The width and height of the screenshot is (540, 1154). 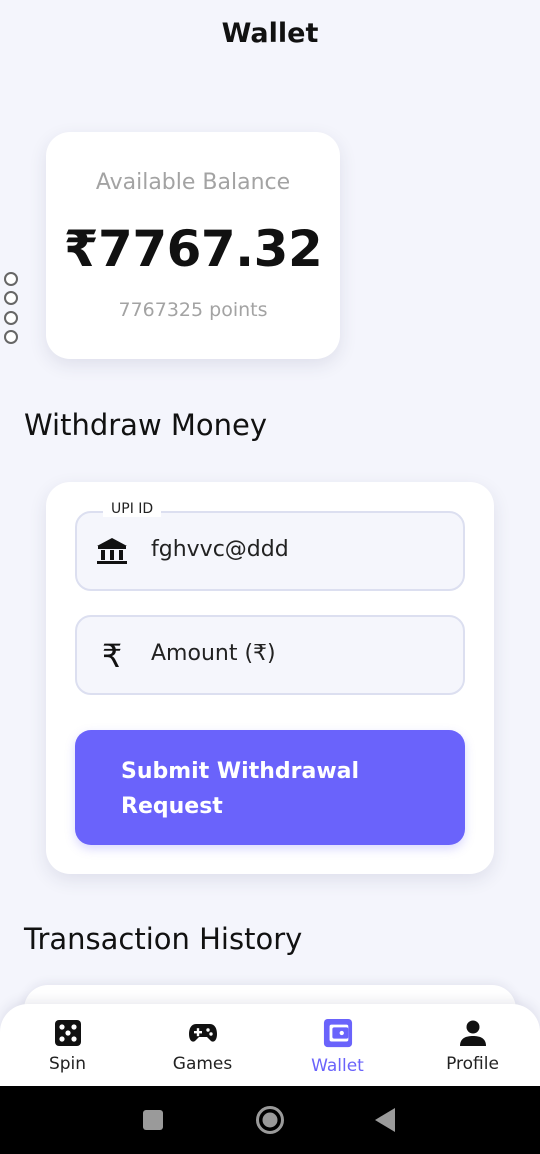 I want to click on rupee-icon: ₹, so click(x=112, y=656).